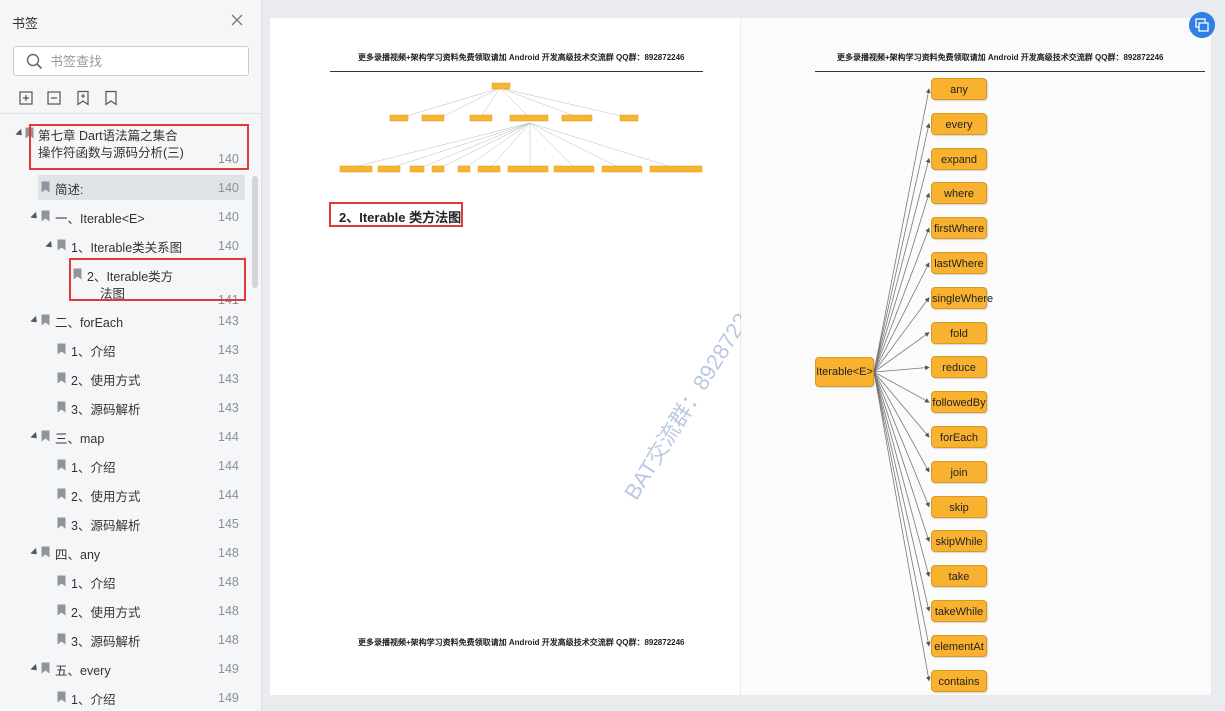 The width and height of the screenshot is (1225, 711). What do you see at coordinates (255, 232) in the screenshot?
I see `sidebar-scrollbar` at bounding box center [255, 232].